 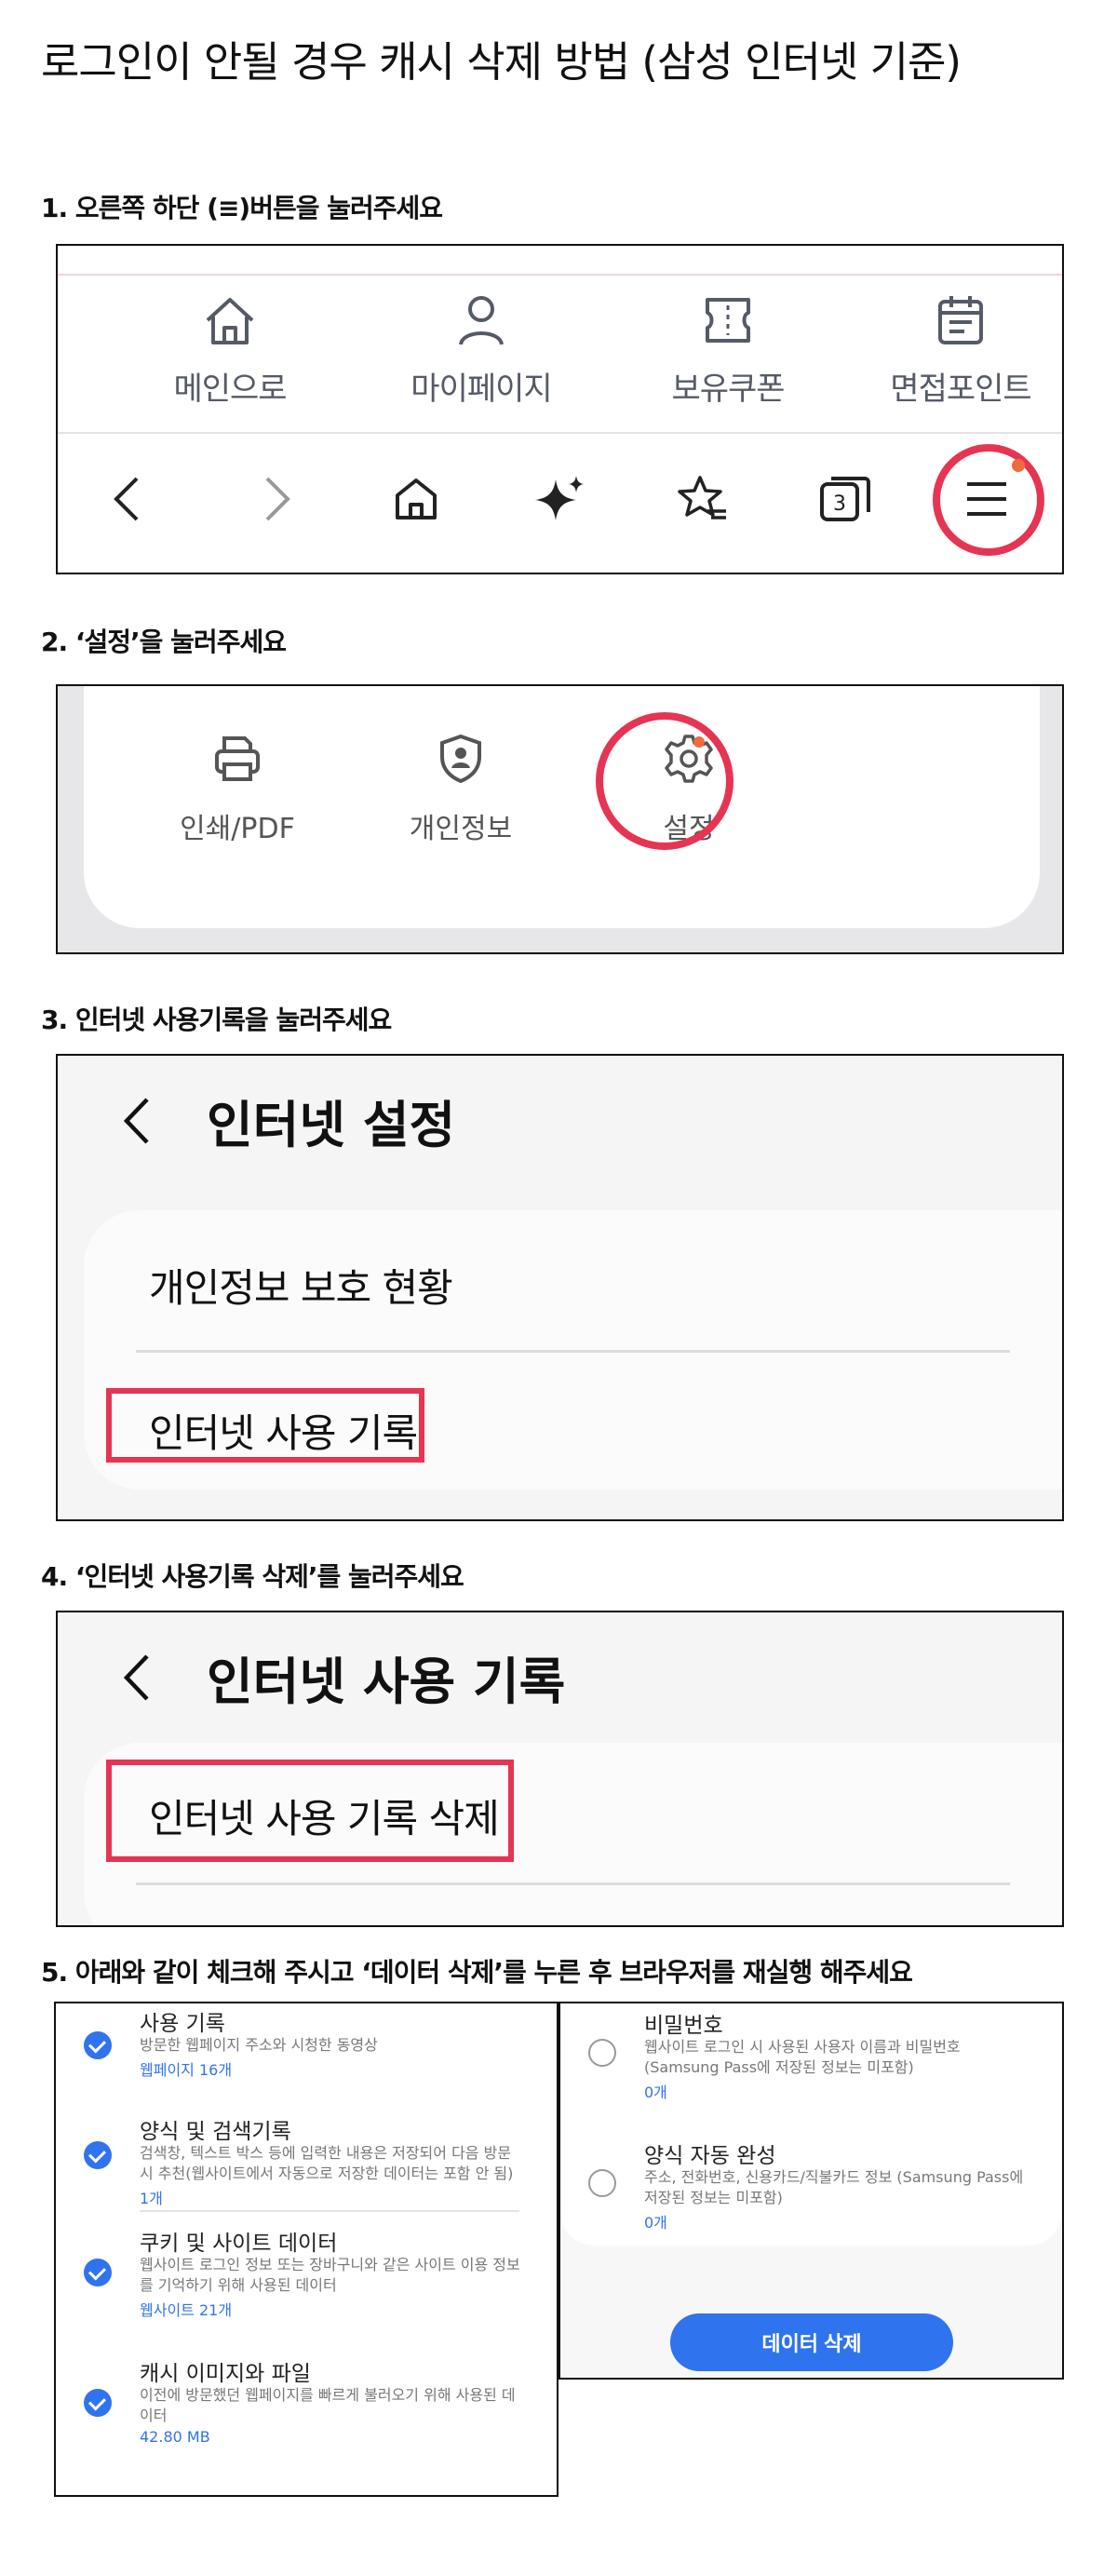 I want to click on header-title: 인터넷 설정, so click(x=331, y=1125).